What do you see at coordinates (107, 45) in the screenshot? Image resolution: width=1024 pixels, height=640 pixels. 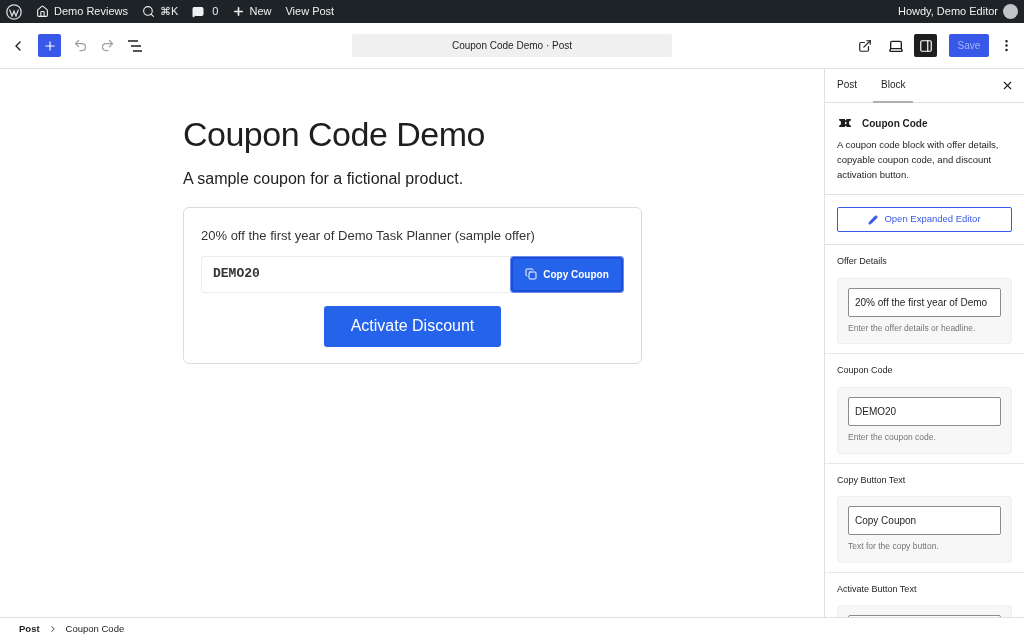 I see `redo-icon` at bounding box center [107, 45].